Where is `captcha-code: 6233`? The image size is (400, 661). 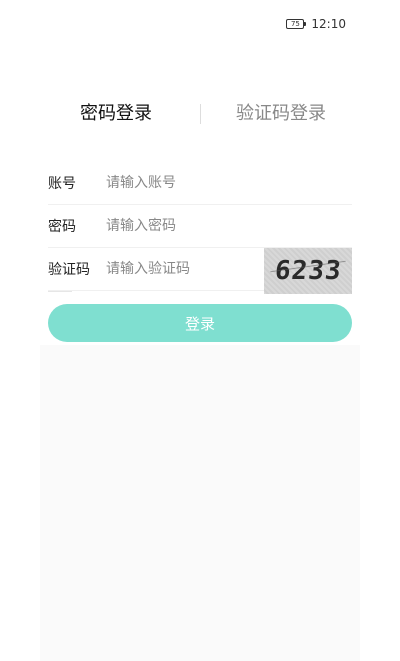 captcha-code: 6233 is located at coordinates (308, 271).